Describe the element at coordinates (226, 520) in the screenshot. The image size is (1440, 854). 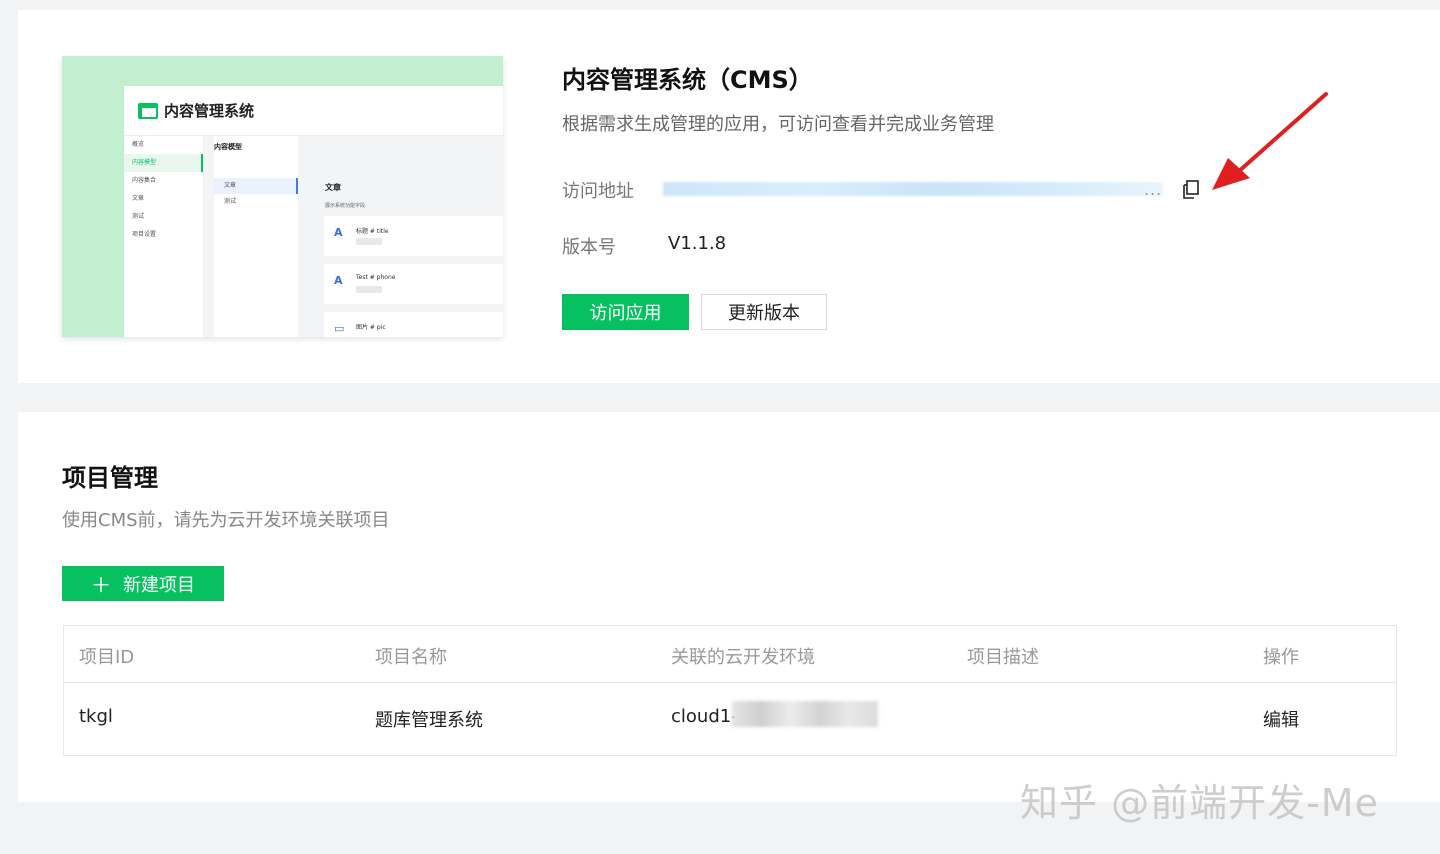
I see `section-description: 使用CMS前，请先为云开发环境关联项目` at that location.